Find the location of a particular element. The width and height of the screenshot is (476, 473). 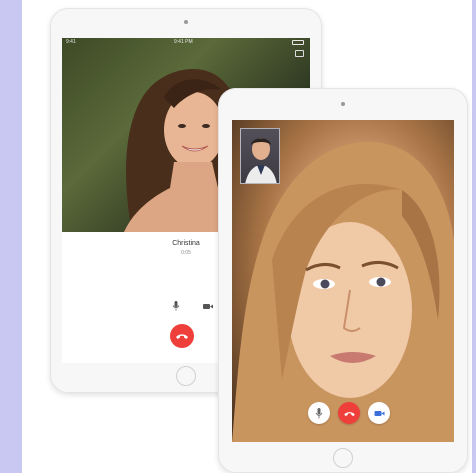

end-call-button is located at coordinates (182, 336).